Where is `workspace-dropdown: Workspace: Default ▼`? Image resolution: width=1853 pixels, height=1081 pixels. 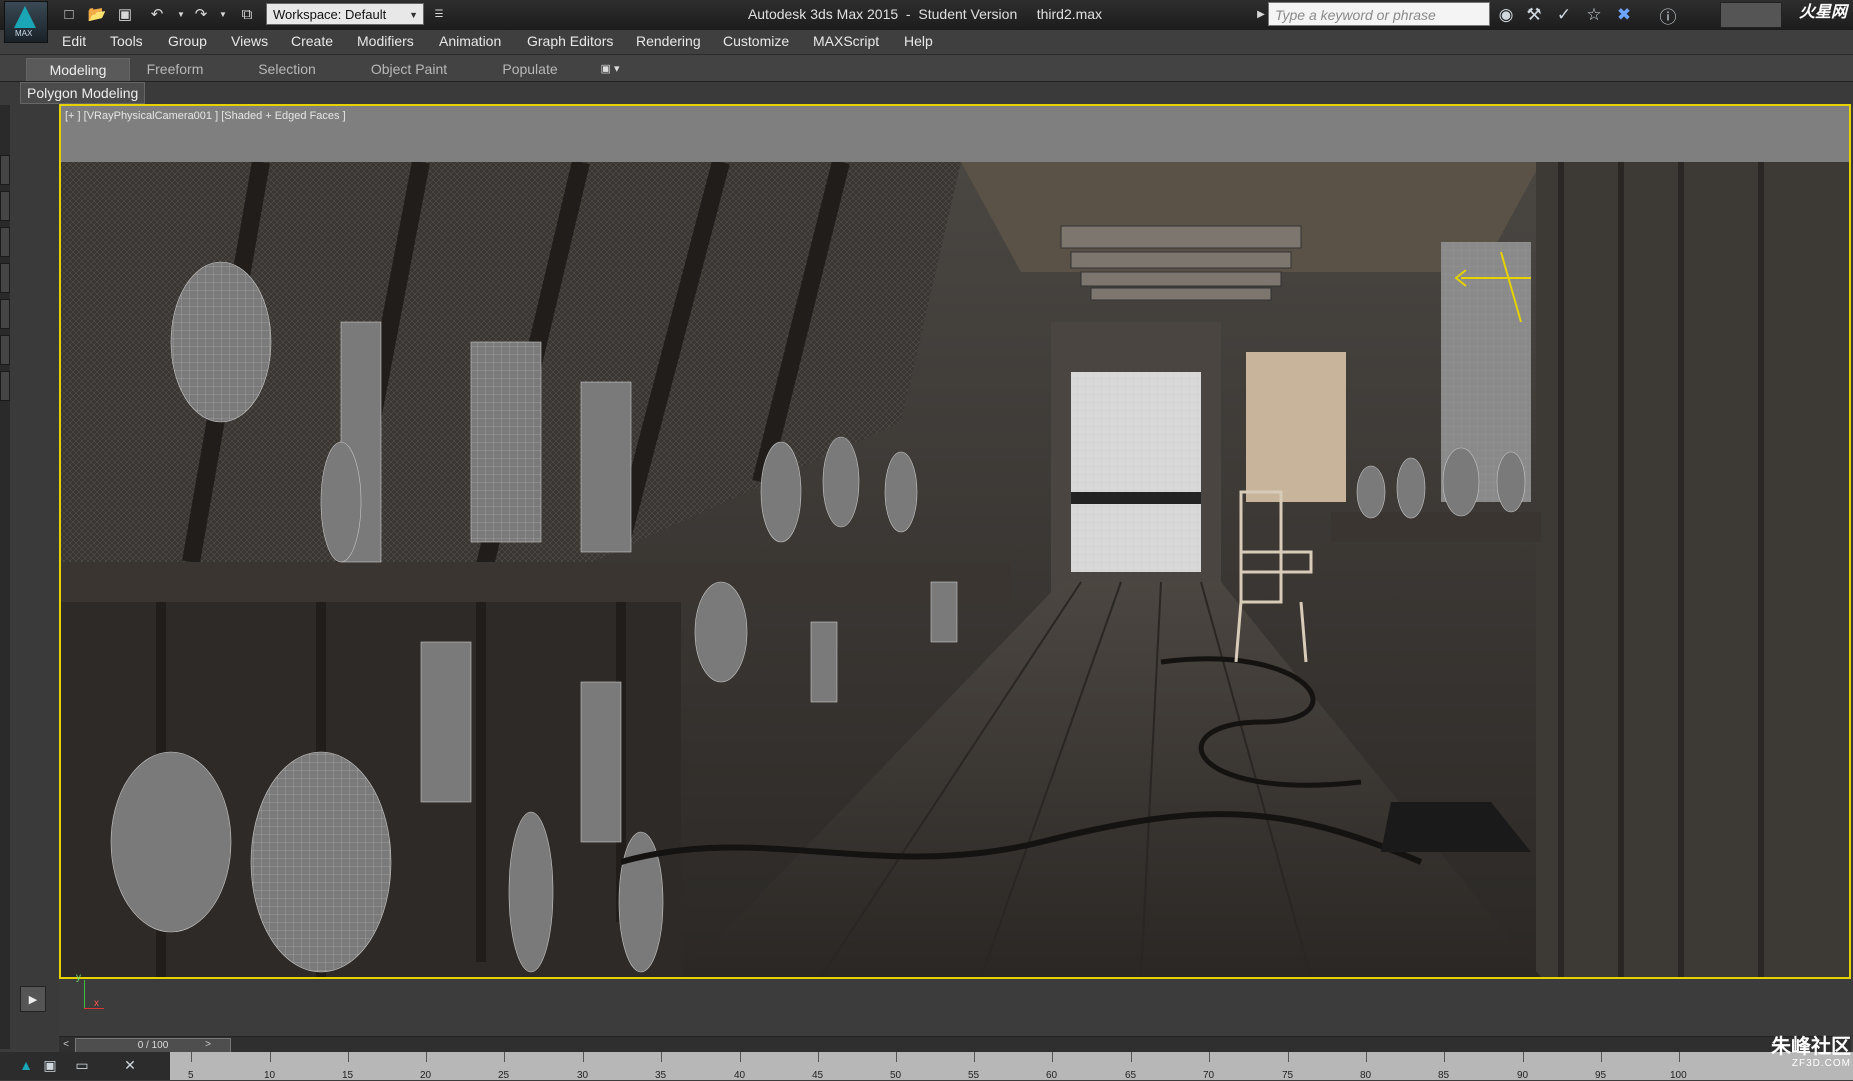
workspace-dropdown: Workspace: Default ▼ is located at coordinates (345, 14).